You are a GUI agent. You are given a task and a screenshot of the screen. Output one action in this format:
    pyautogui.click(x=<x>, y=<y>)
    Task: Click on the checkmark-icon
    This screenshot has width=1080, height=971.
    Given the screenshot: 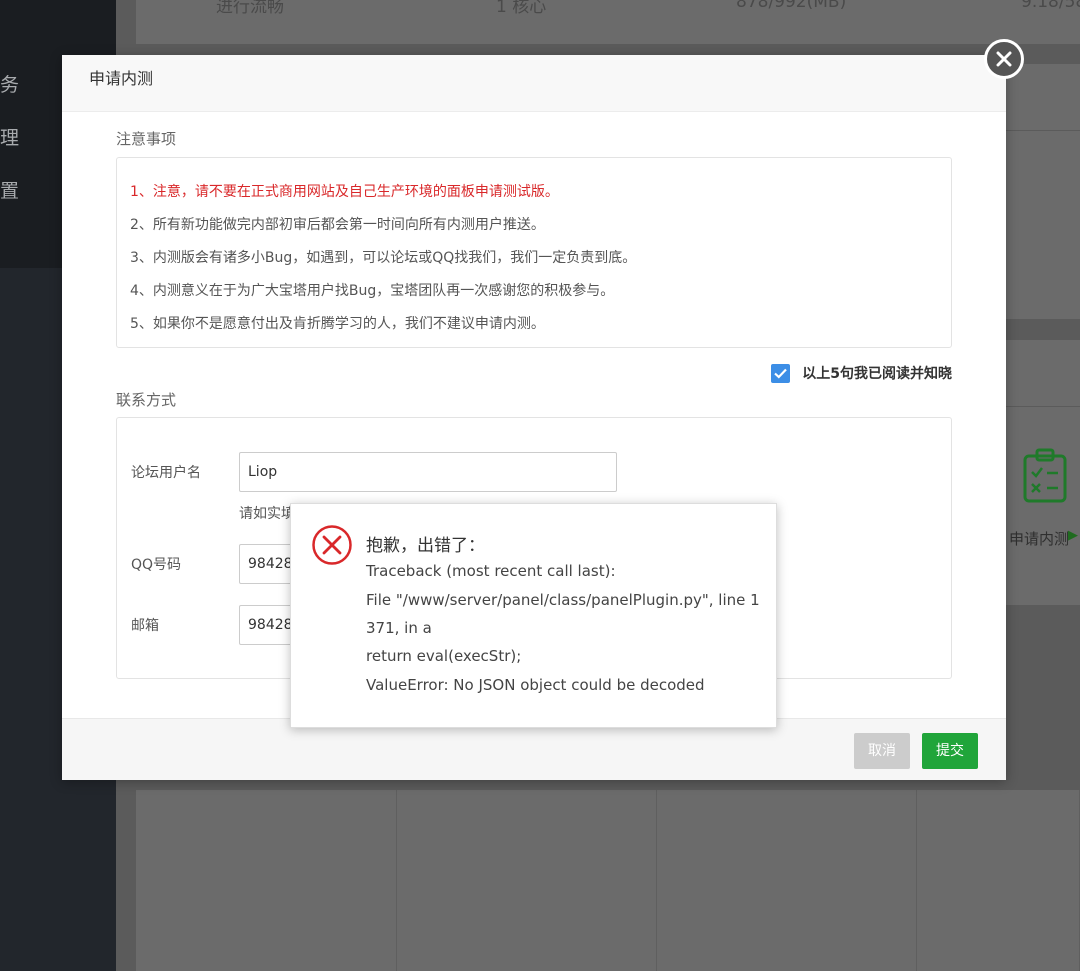 What is the action you would take?
    pyautogui.click(x=781, y=373)
    